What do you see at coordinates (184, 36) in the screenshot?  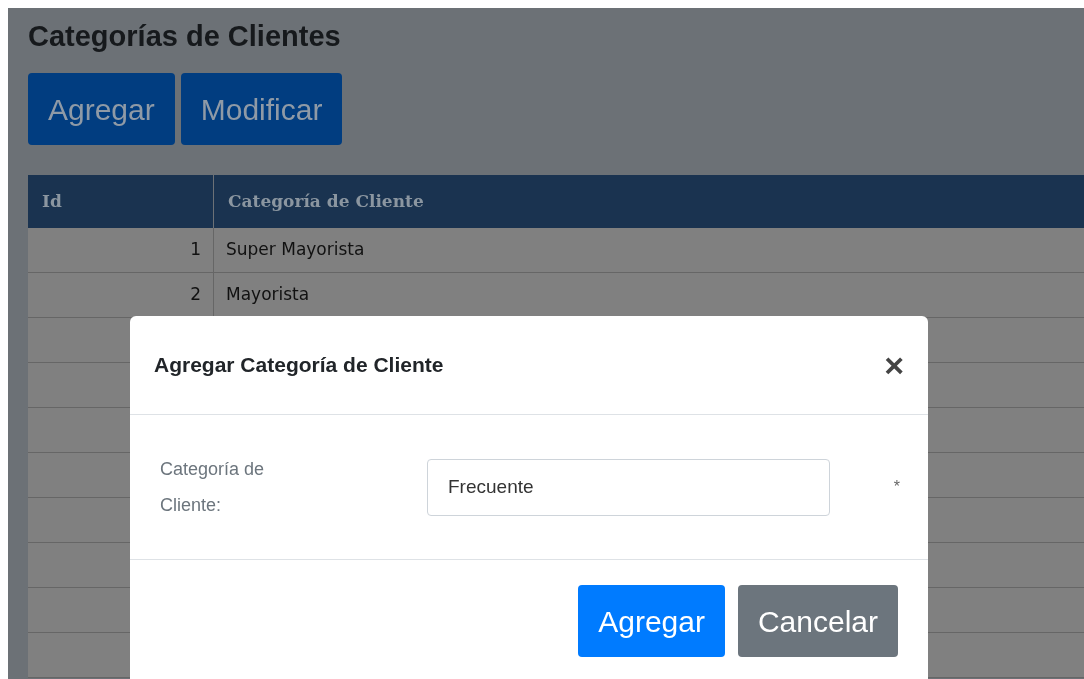 I see `page-title: Categorías de Clientes` at bounding box center [184, 36].